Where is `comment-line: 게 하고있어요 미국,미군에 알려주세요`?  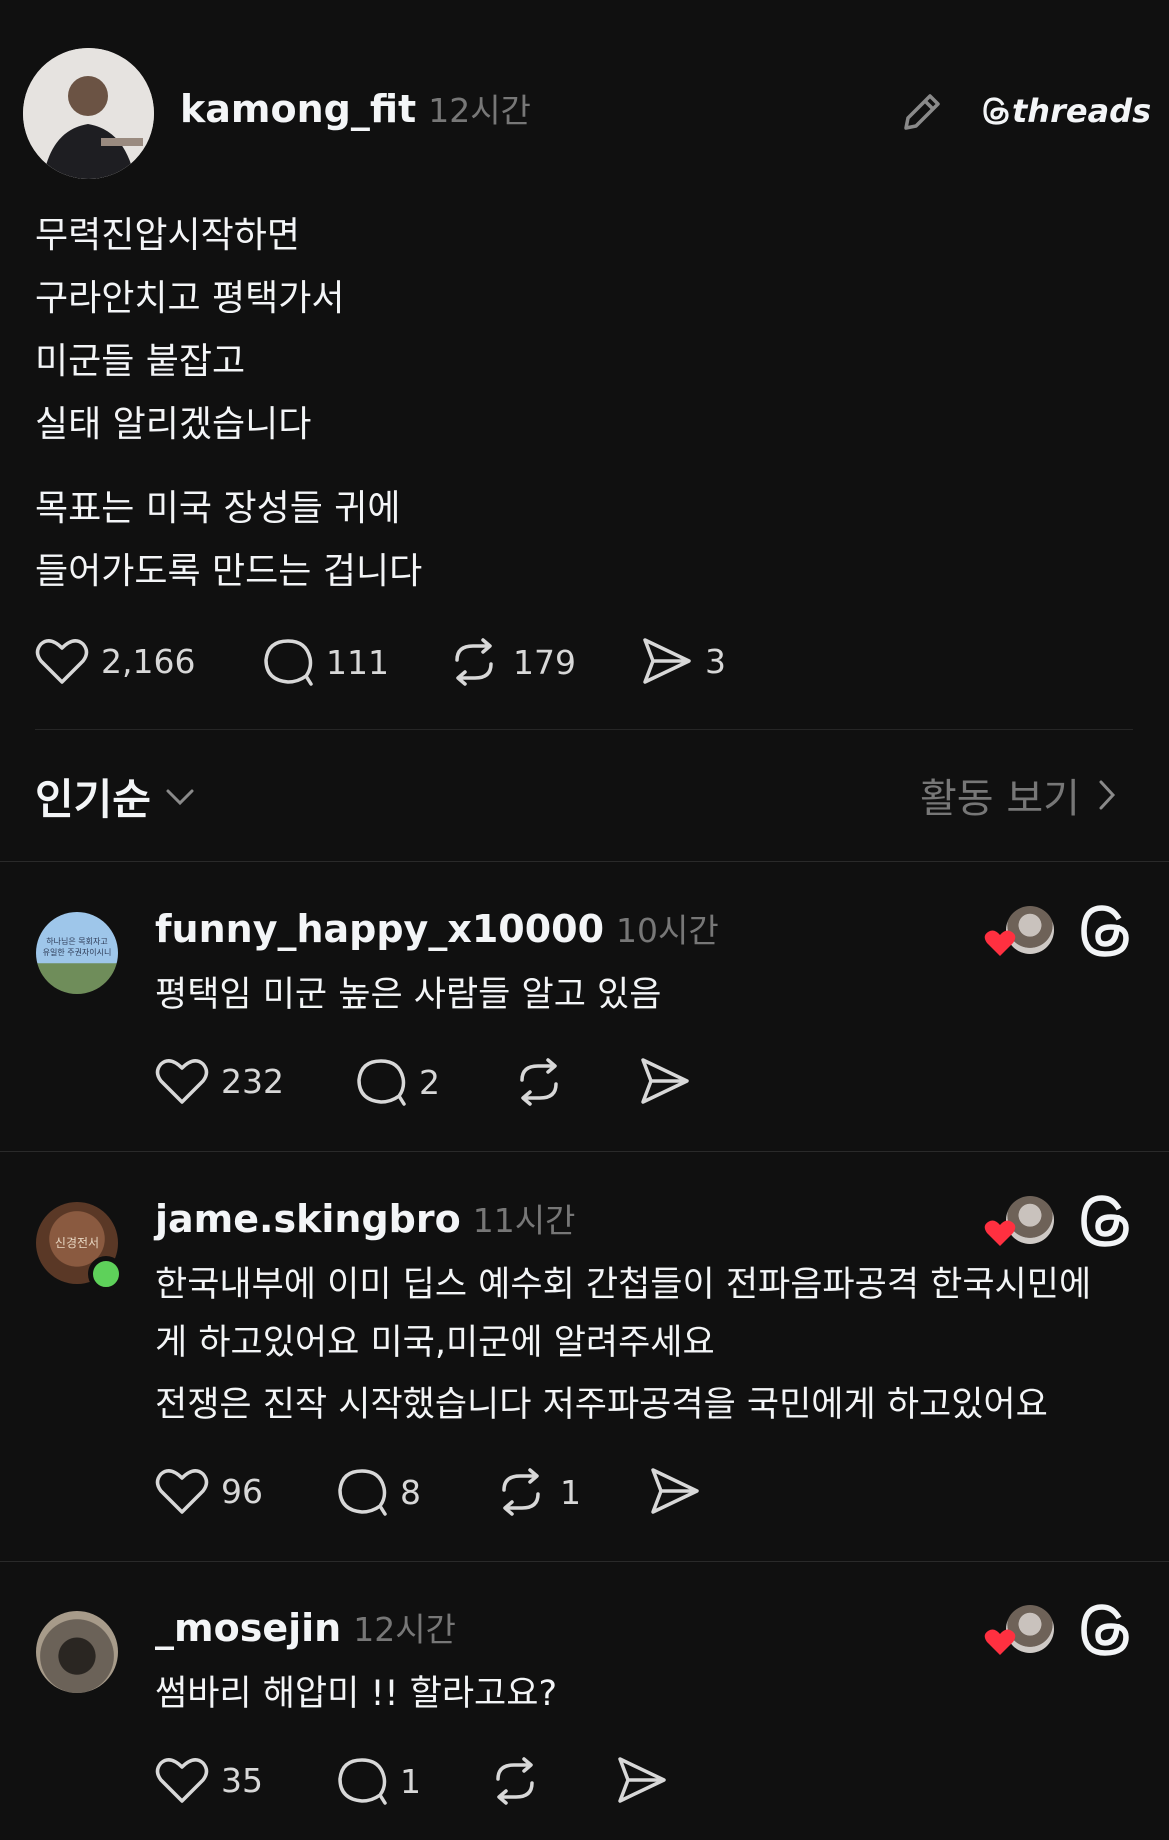 comment-line: 게 하고있어요 미국,미군에 알려주세요 is located at coordinates (435, 1343).